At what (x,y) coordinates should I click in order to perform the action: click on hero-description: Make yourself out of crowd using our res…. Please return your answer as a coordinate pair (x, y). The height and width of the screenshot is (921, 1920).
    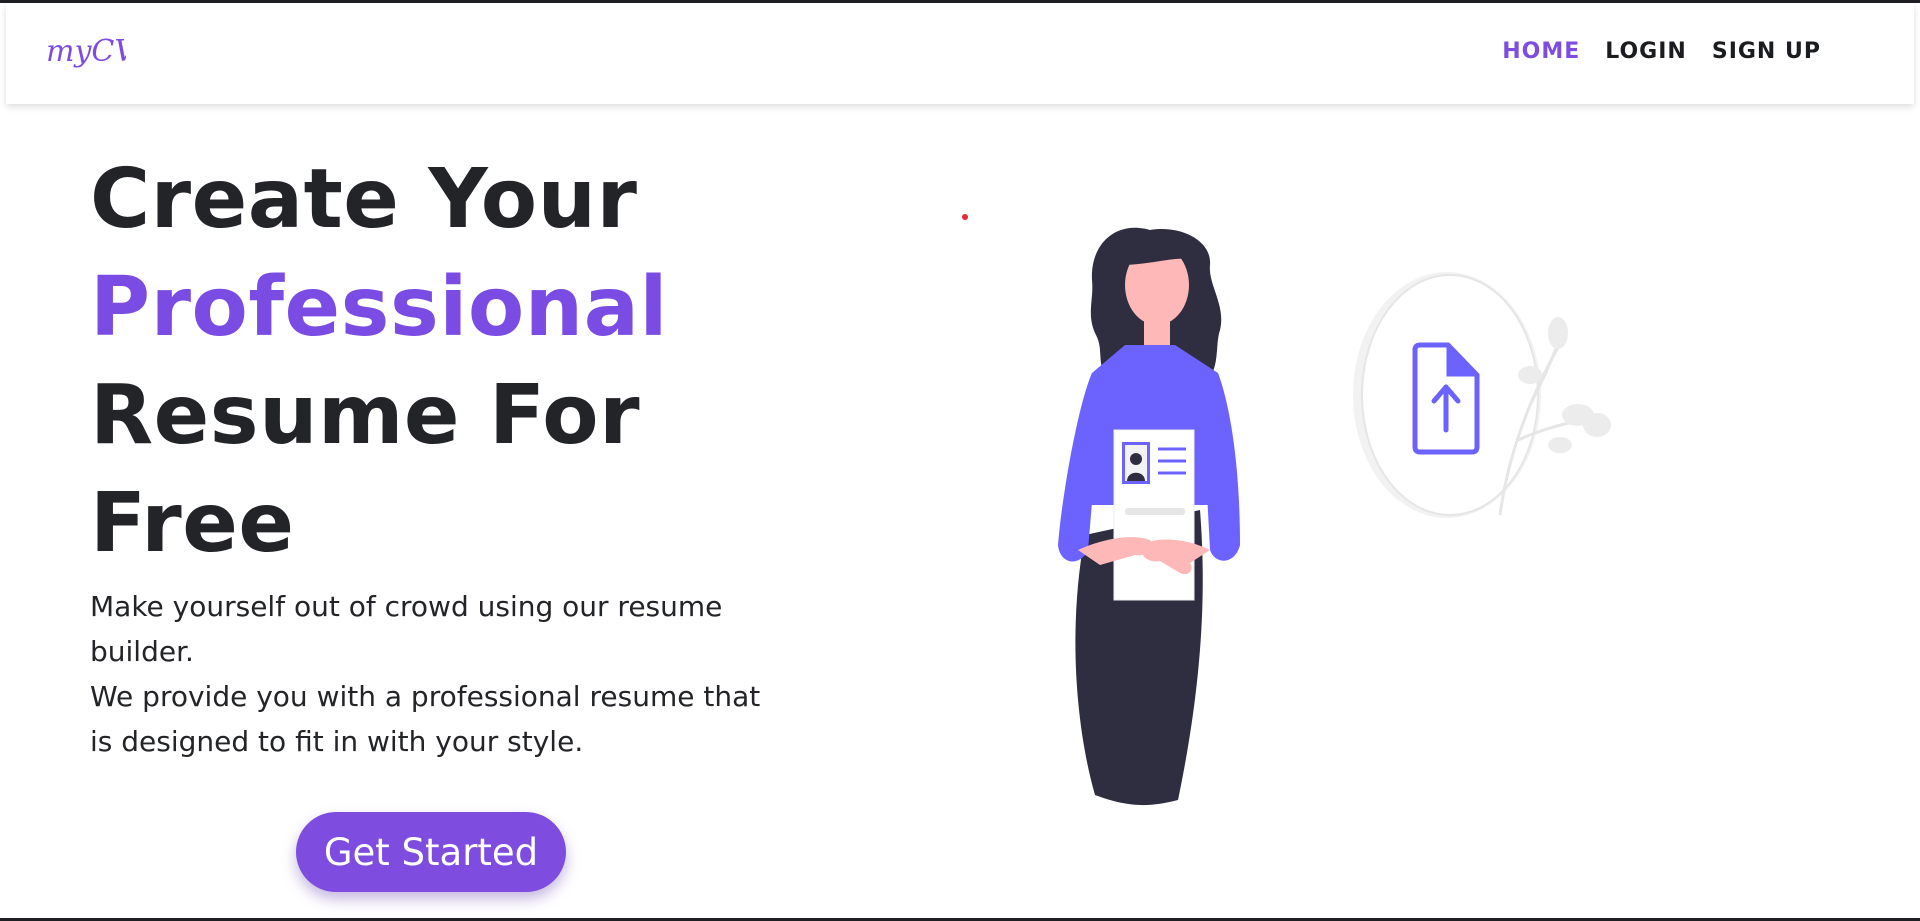
    Looking at the image, I should click on (440, 674).